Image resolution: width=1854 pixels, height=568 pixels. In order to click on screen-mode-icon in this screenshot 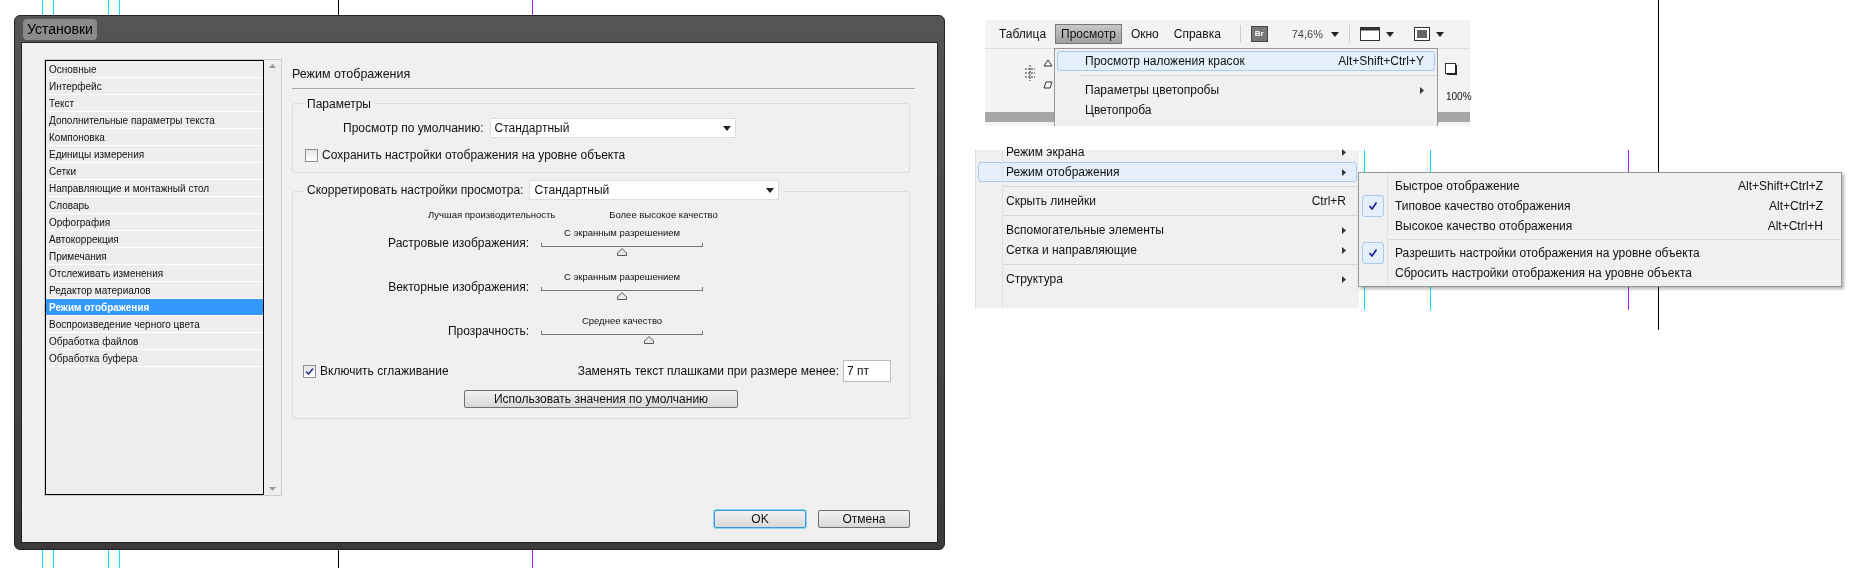, I will do `click(1421, 34)`.